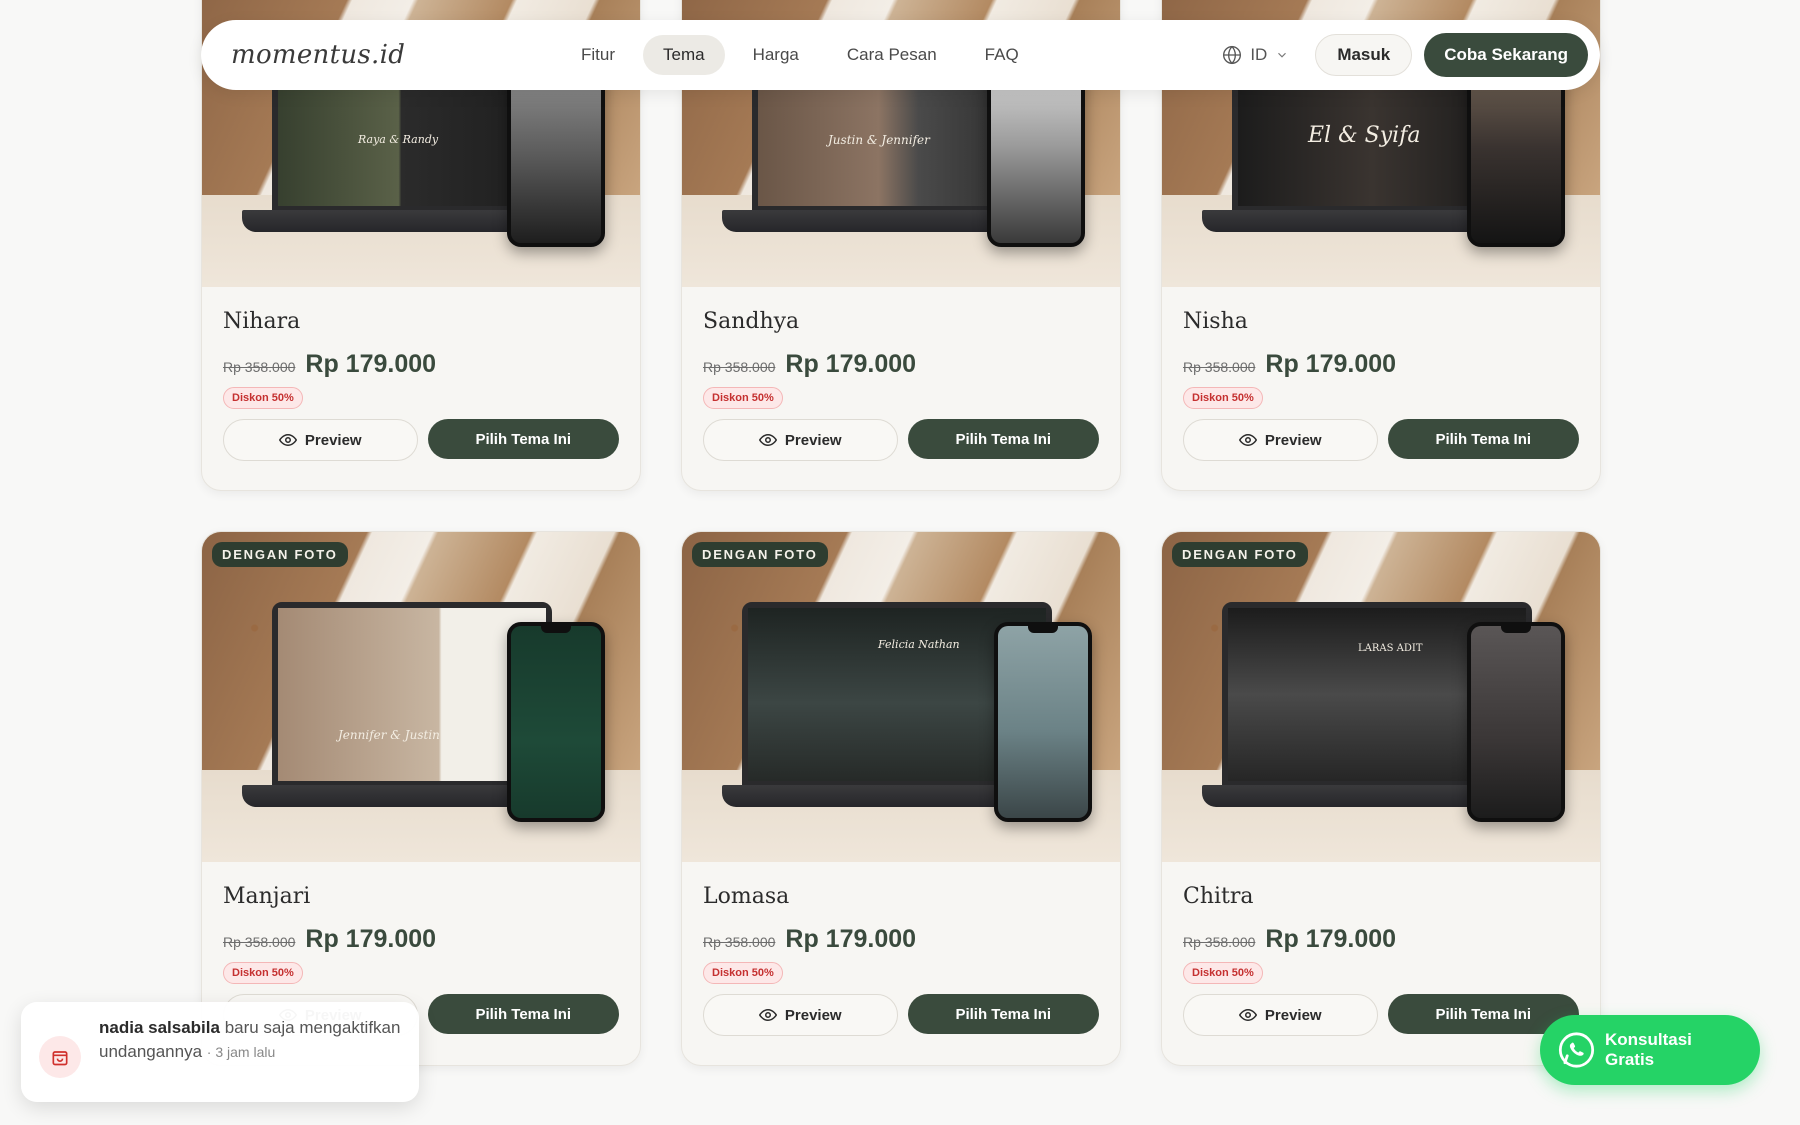 The width and height of the screenshot is (1800, 1125). I want to click on theme-name: Nisha, so click(1215, 321).